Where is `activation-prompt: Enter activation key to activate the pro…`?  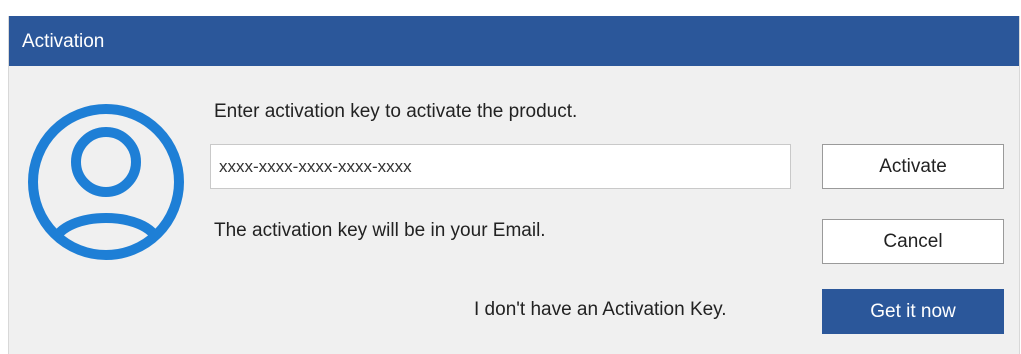 activation-prompt: Enter activation key to activate the pro… is located at coordinates (396, 111).